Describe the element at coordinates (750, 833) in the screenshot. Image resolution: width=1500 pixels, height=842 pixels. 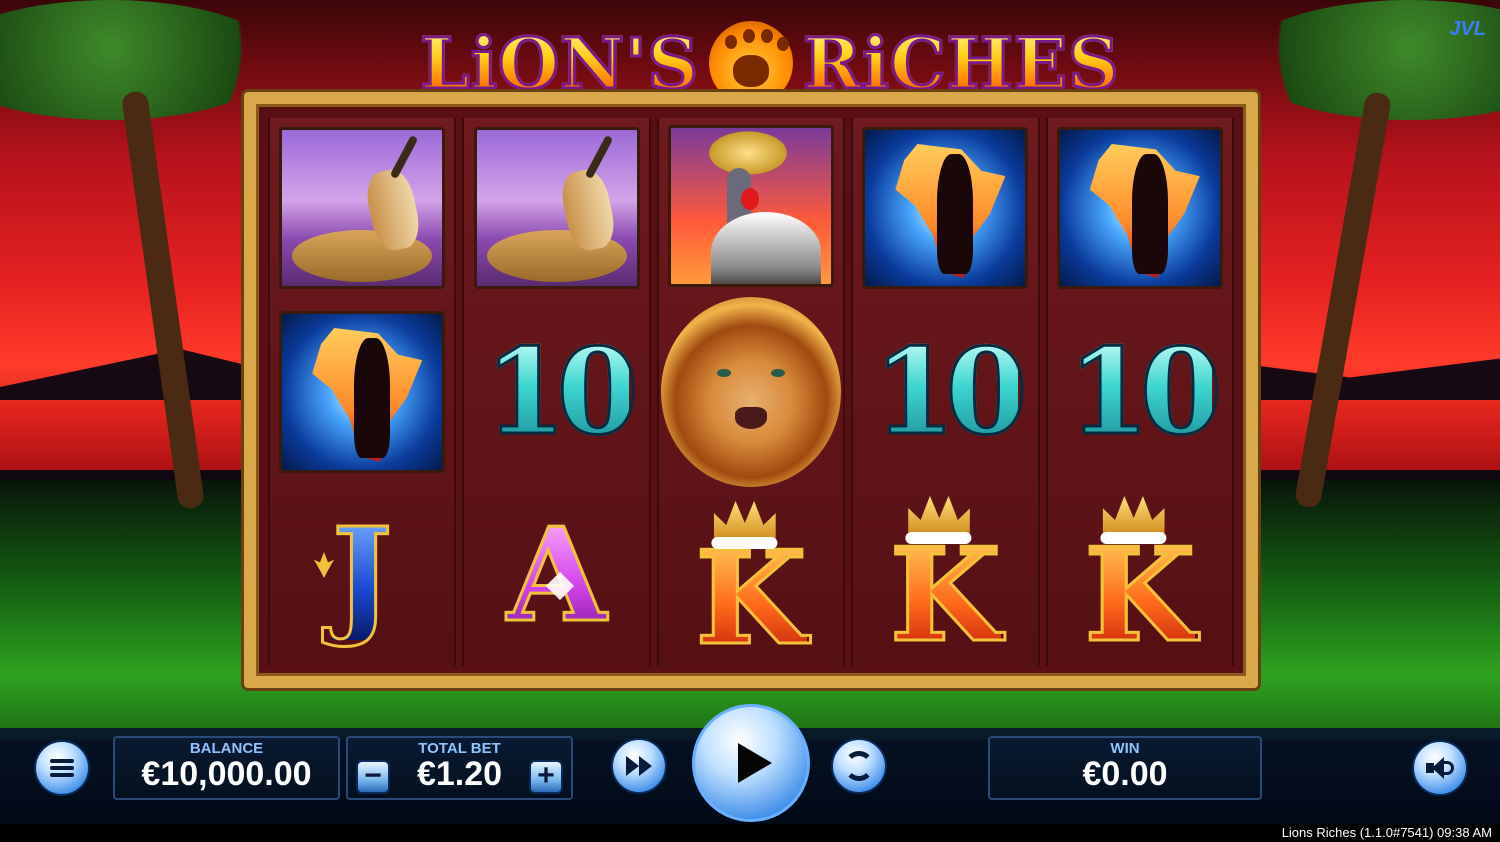
I see `footer-strip` at that location.